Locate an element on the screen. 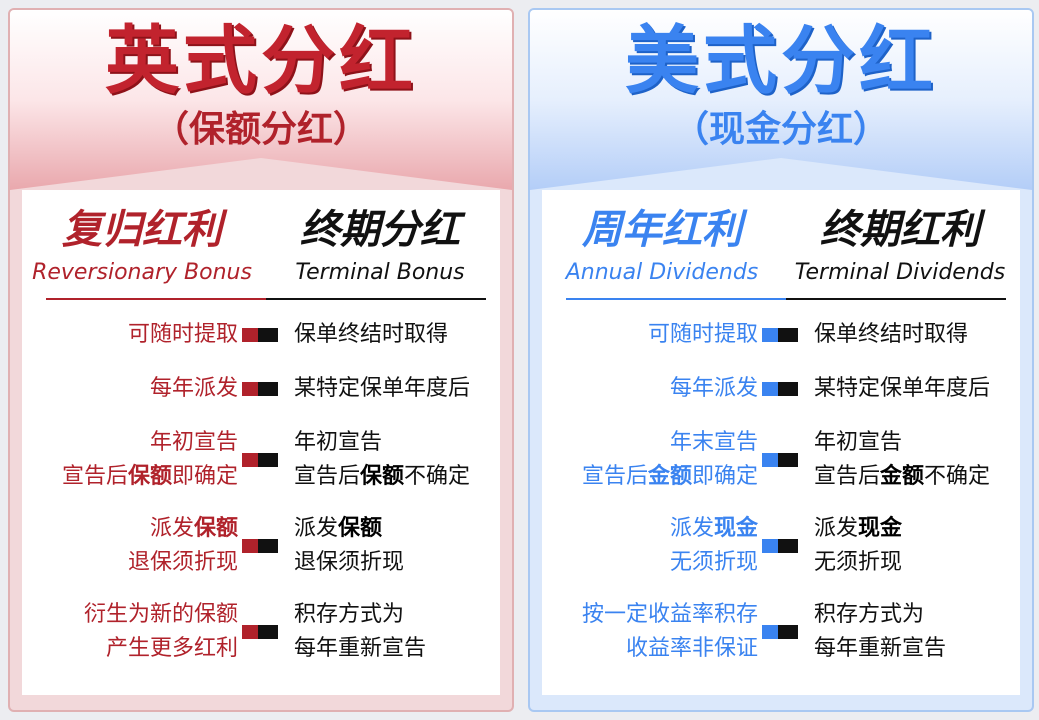 The width and height of the screenshot is (1039, 720). us-left-underline is located at coordinates (676, 299).